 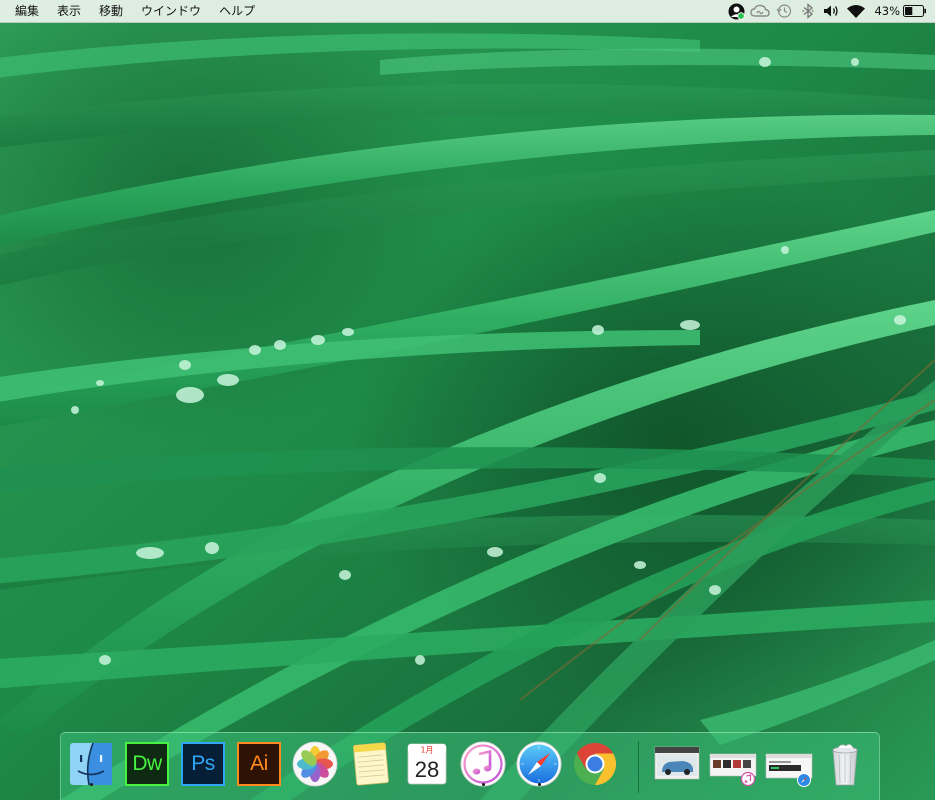 I want to click on dock: Dw Ps Ai 1月 28, so click(x=470, y=766).